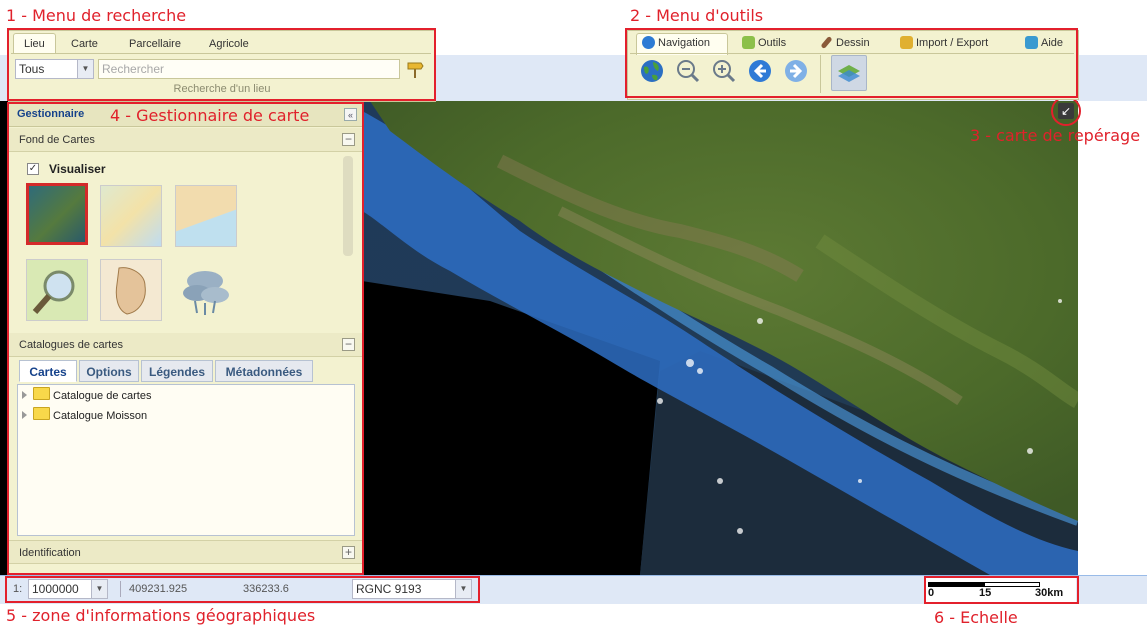 The width and height of the screenshot is (1147, 635). Describe the element at coordinates (84, 44) in the screenshot. I see `tab-carte: Carte` at that location.